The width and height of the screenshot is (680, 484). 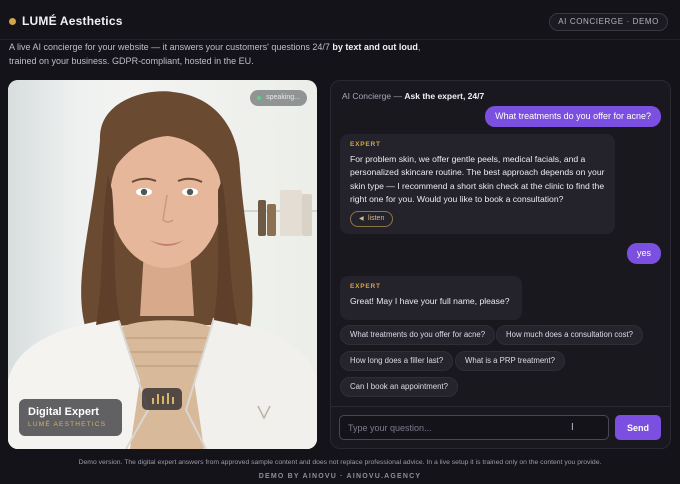 What do you see at coordinates (510, 361) in the screenshot?
I see `suggestion-chip: What is a PRP treatment?` at bounding box center [510, 361].